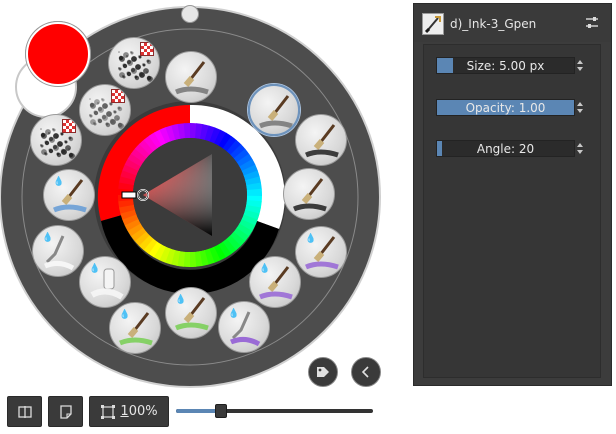  I want to click on preset-wet-purple: 💧, so click(321, 252).